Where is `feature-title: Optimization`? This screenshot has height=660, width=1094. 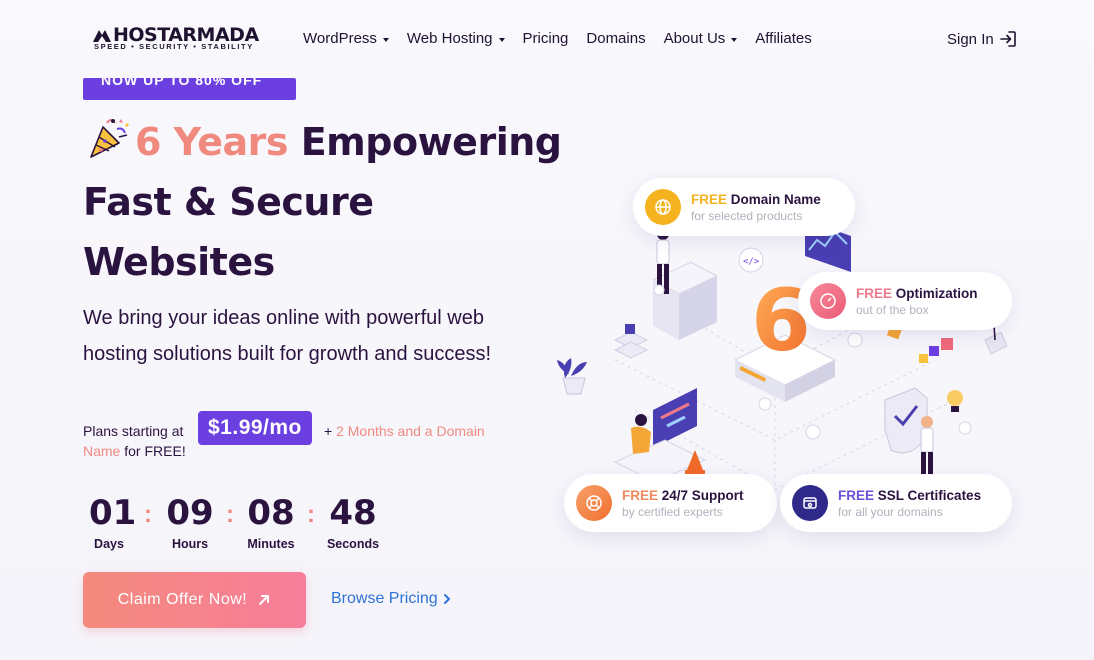
feature-title: Optimization is located at coordinates (936, 293).